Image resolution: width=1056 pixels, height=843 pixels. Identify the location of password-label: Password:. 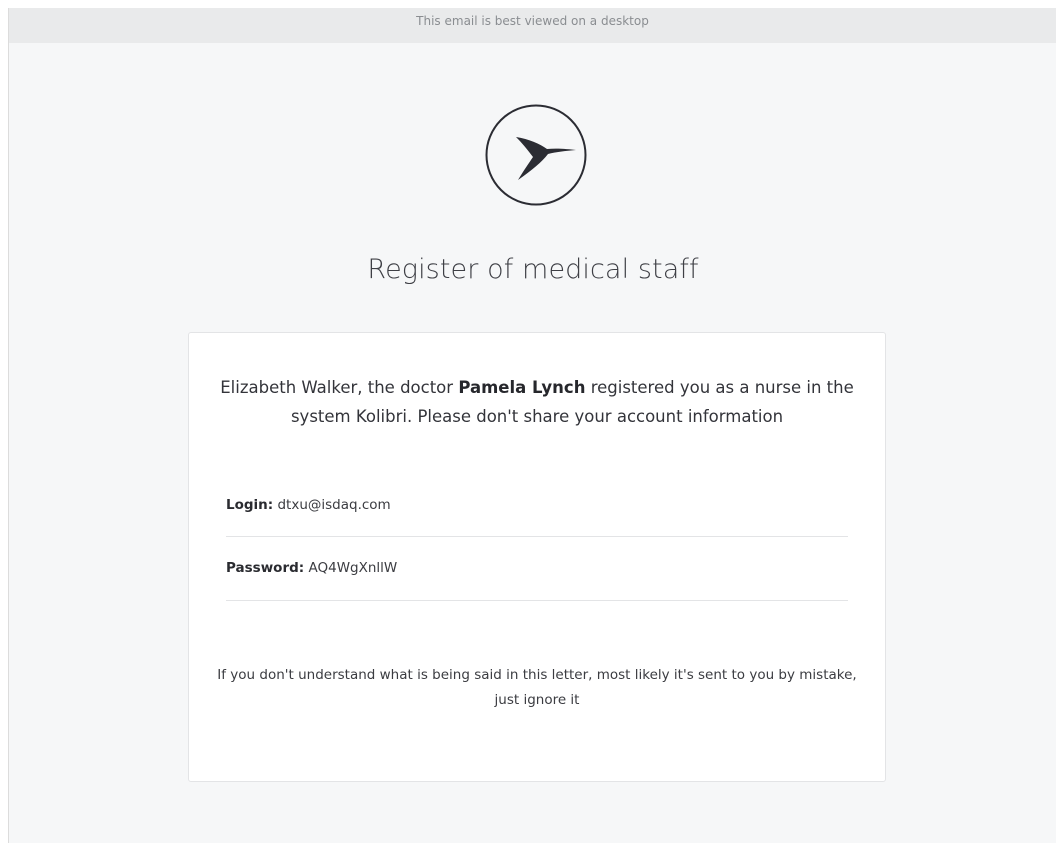
(265, 568).